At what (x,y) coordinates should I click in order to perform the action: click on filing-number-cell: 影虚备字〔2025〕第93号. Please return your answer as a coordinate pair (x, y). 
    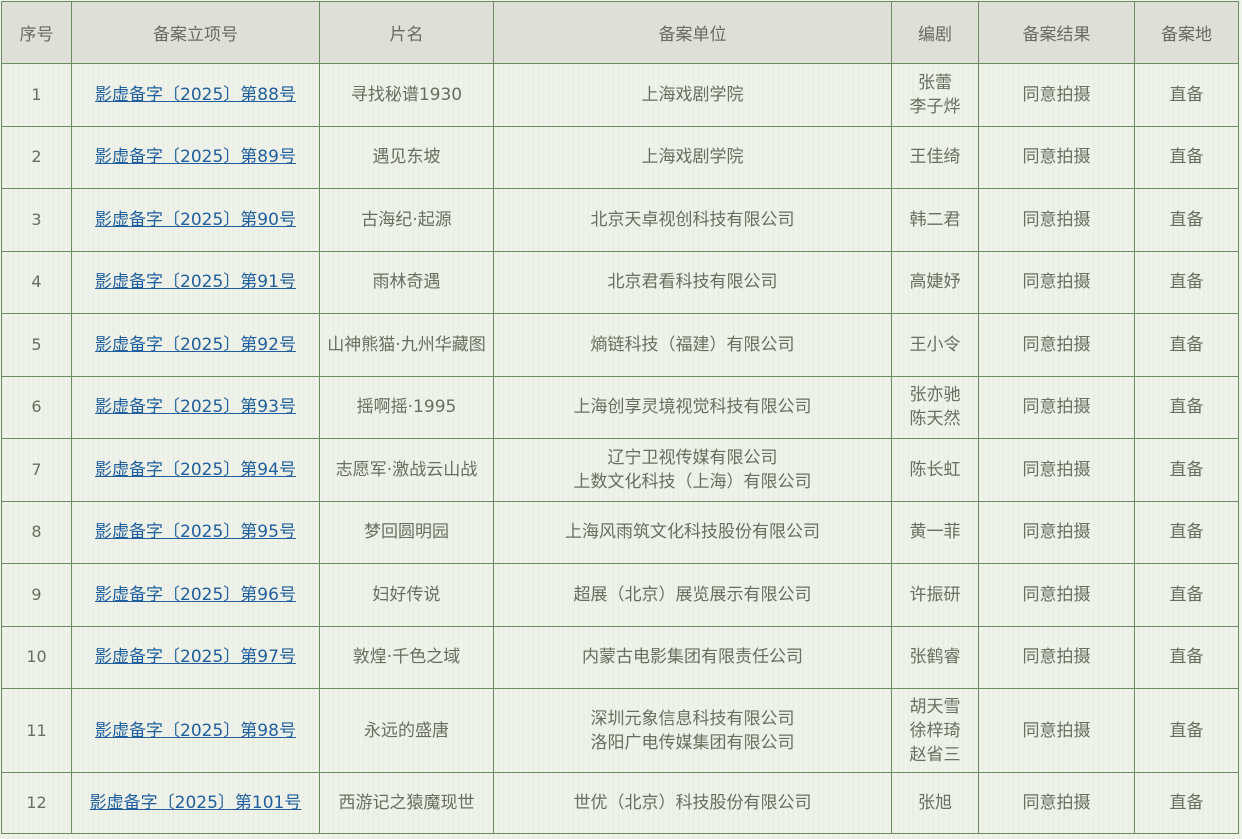
    Looking at the image, I should click on (195, 407).